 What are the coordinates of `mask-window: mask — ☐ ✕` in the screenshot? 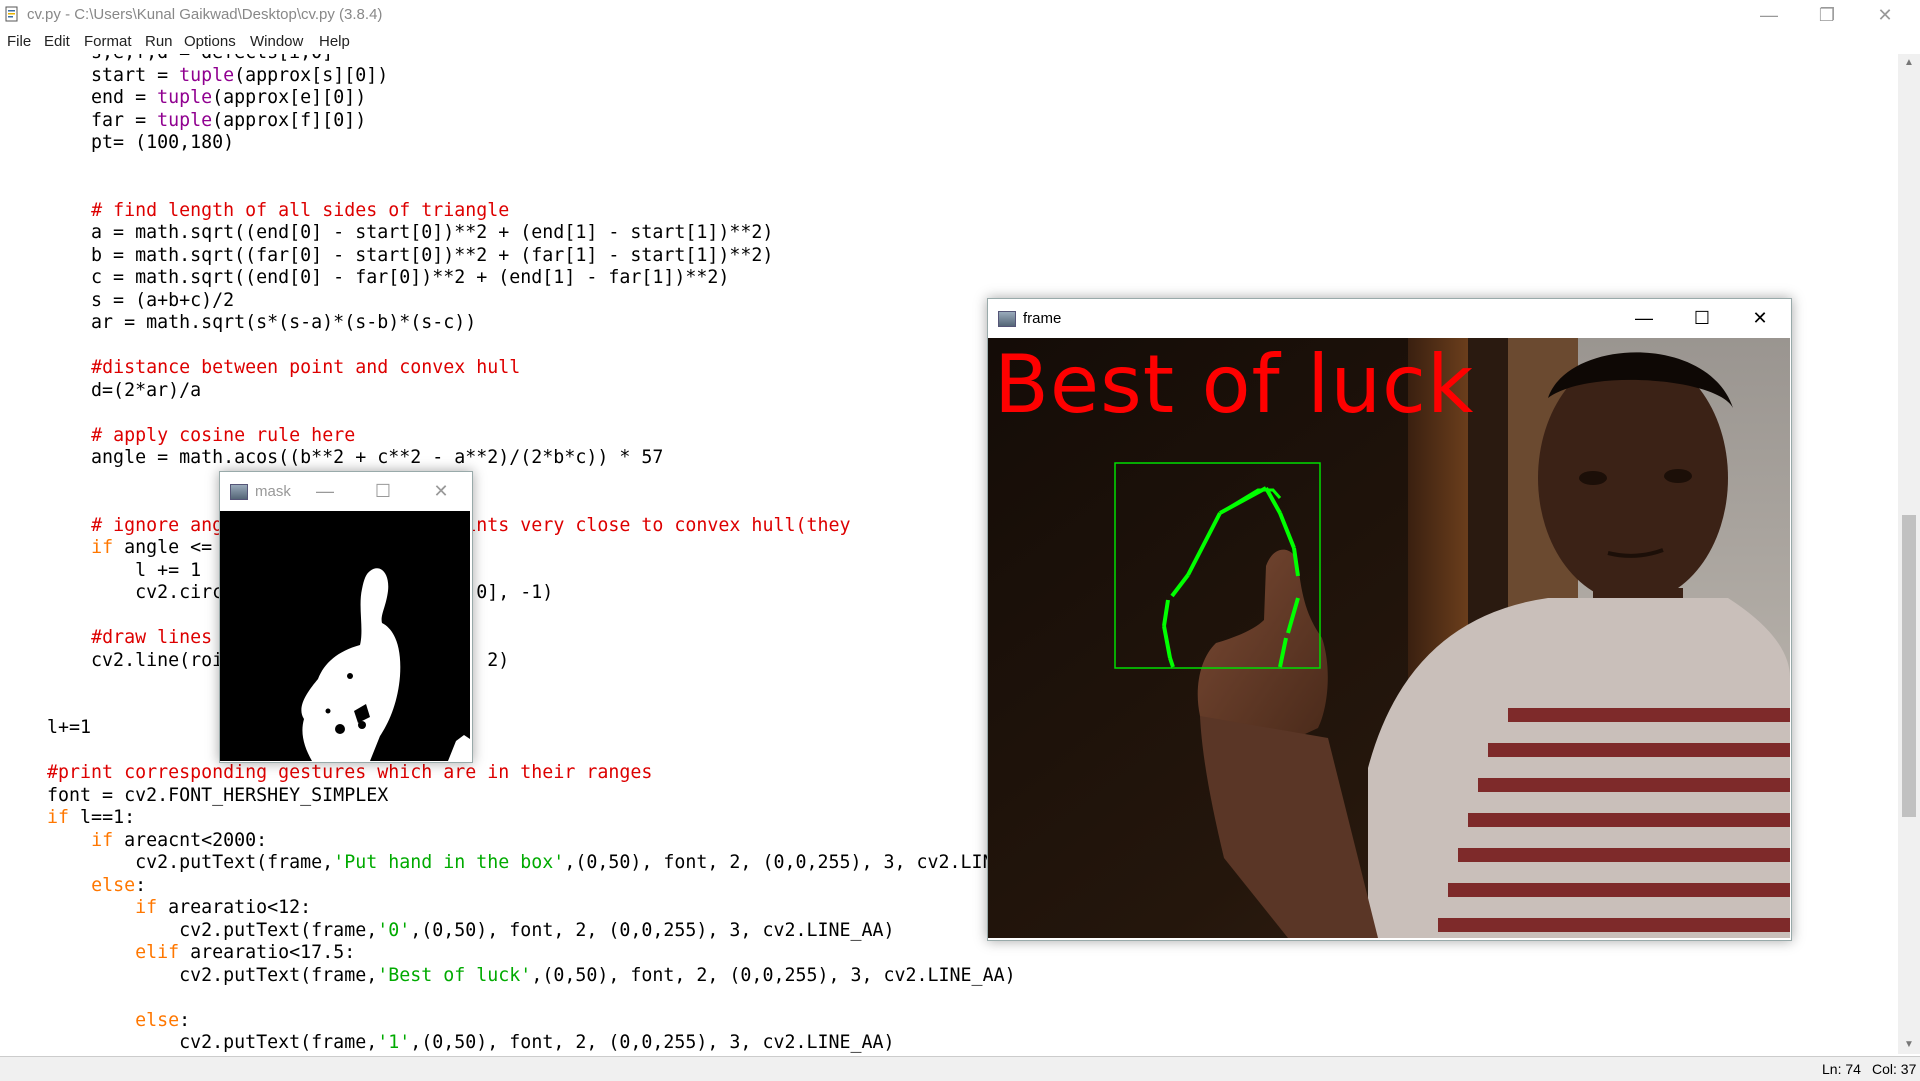 It's located at (346, 617).